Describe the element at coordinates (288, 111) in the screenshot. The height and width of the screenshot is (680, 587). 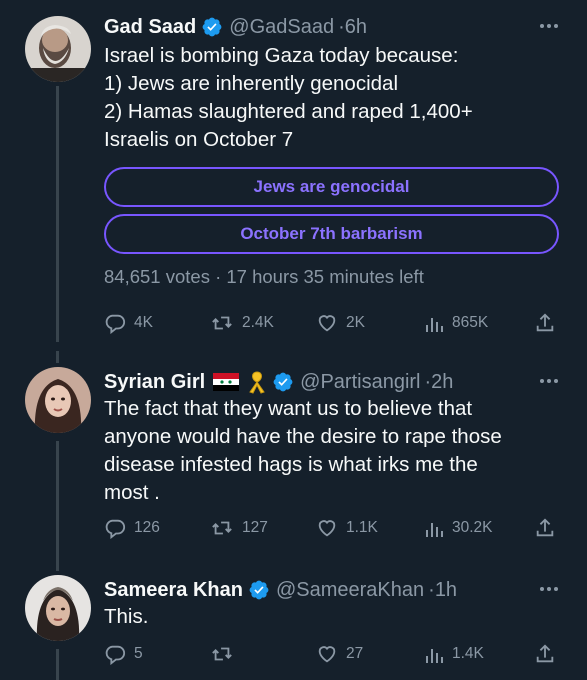
I see `tweet-line: 2) Hamas slaughtered and raped 1,400+` at that location.